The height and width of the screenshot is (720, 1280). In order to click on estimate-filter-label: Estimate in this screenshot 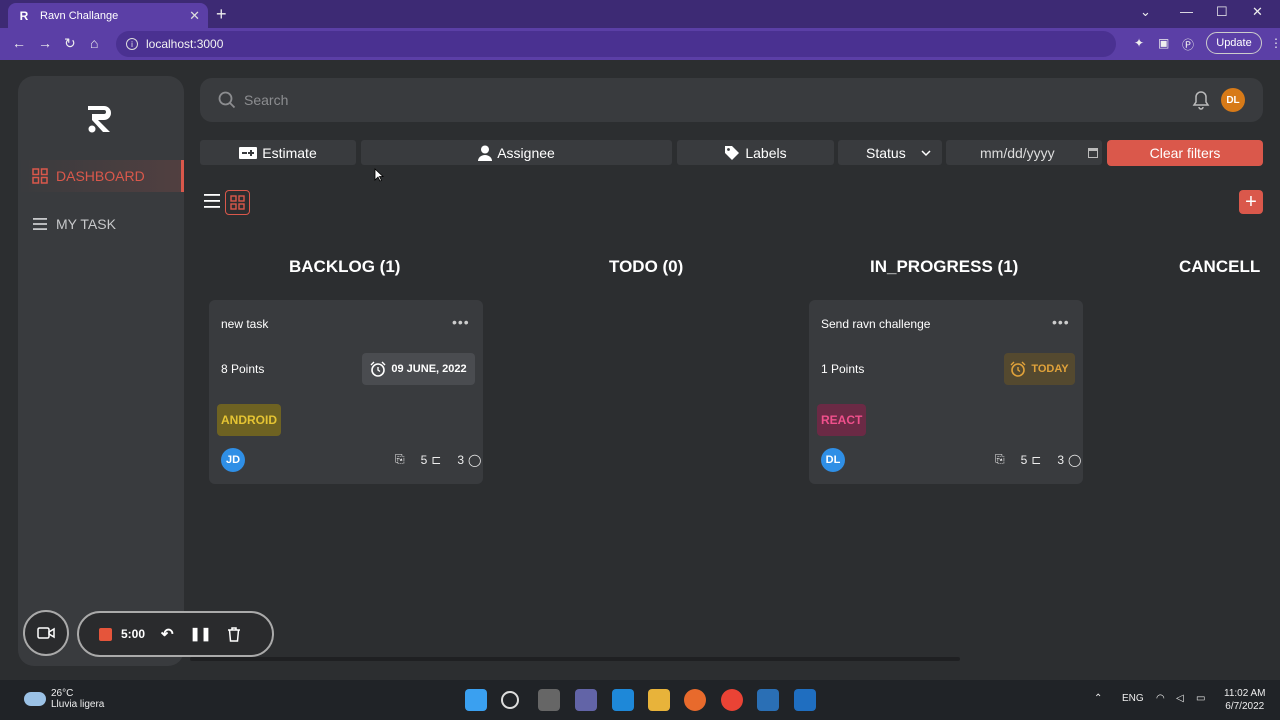, I will do `click(289, 152)`.